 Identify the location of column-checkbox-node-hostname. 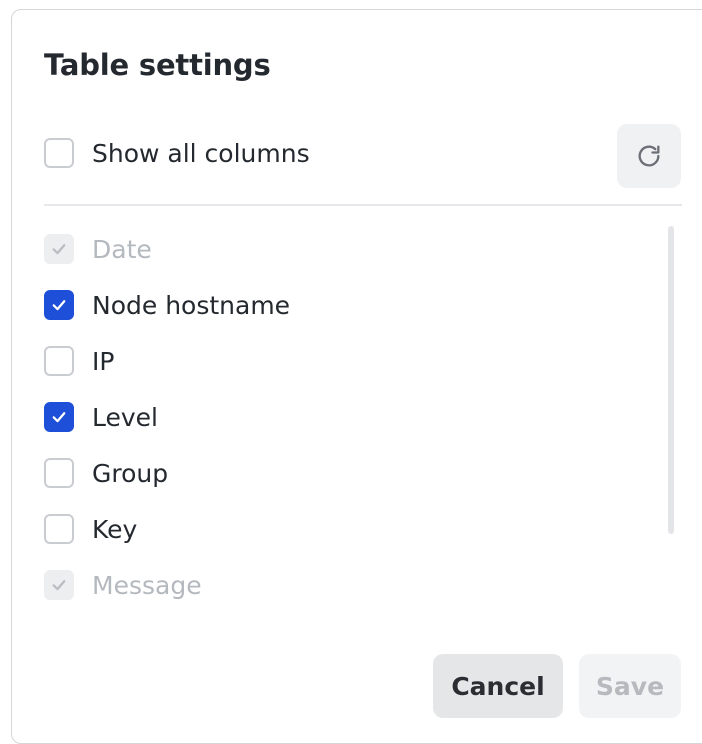
(59, 305).